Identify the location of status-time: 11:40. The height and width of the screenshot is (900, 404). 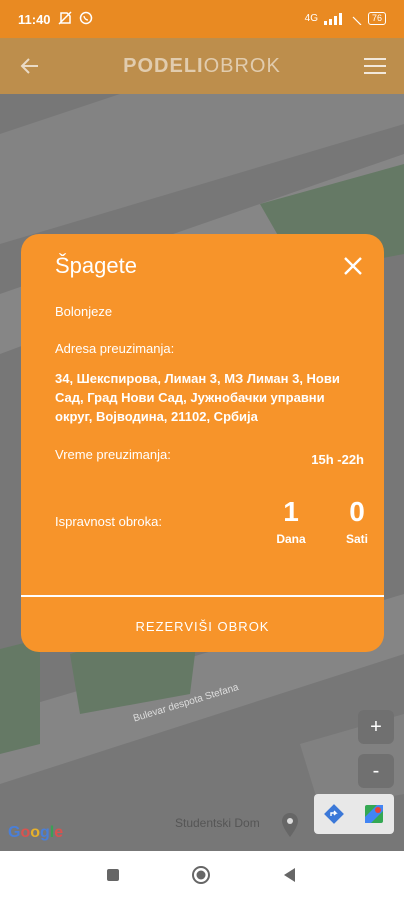
(34, 19).